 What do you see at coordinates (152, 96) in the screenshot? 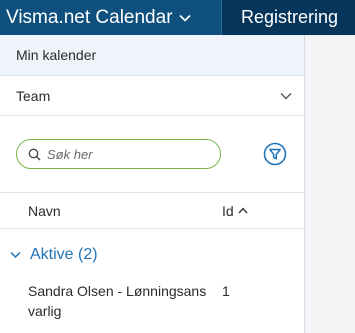
I see `team-dropdown: Team` at bounding box center [152, 96].